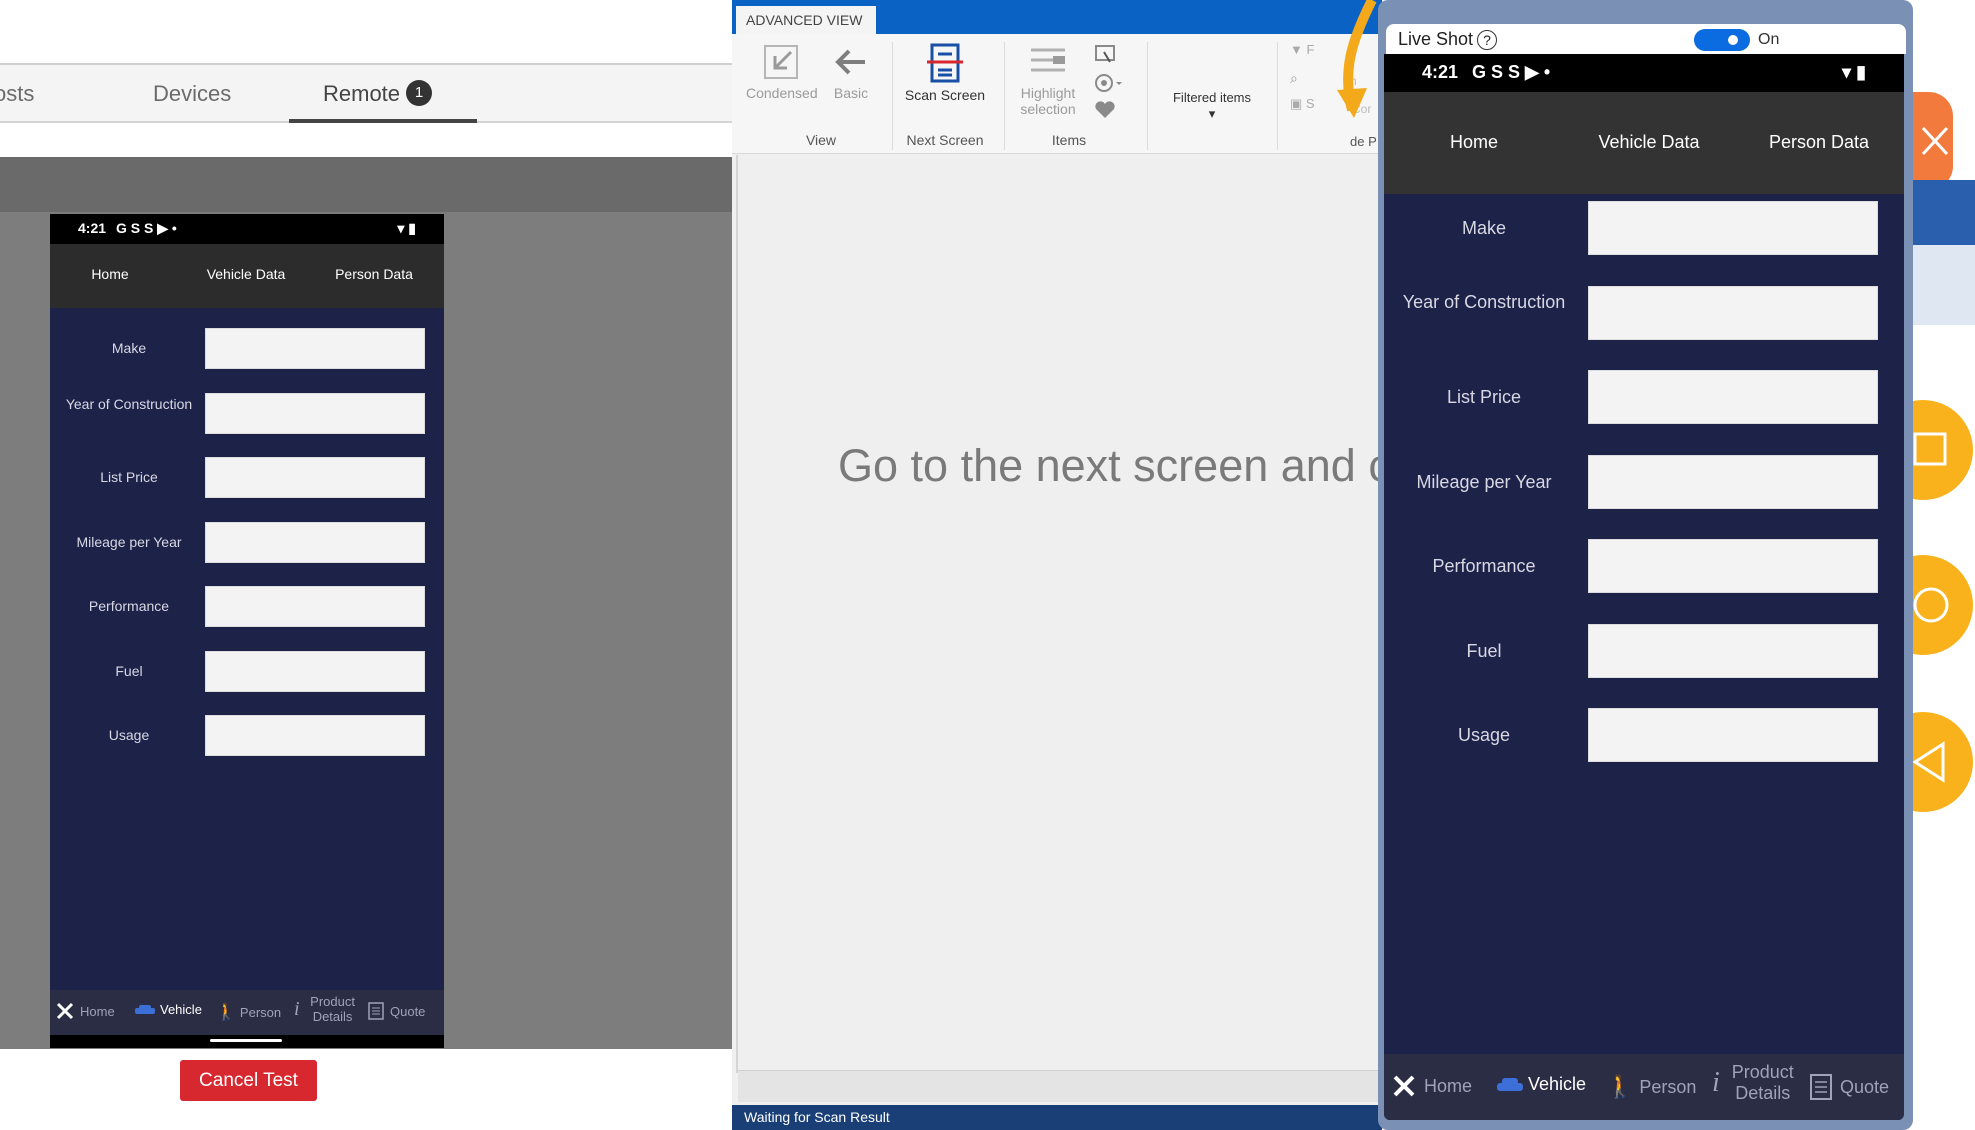  I want to click on tab-devices: Devices, so click(192, 94).